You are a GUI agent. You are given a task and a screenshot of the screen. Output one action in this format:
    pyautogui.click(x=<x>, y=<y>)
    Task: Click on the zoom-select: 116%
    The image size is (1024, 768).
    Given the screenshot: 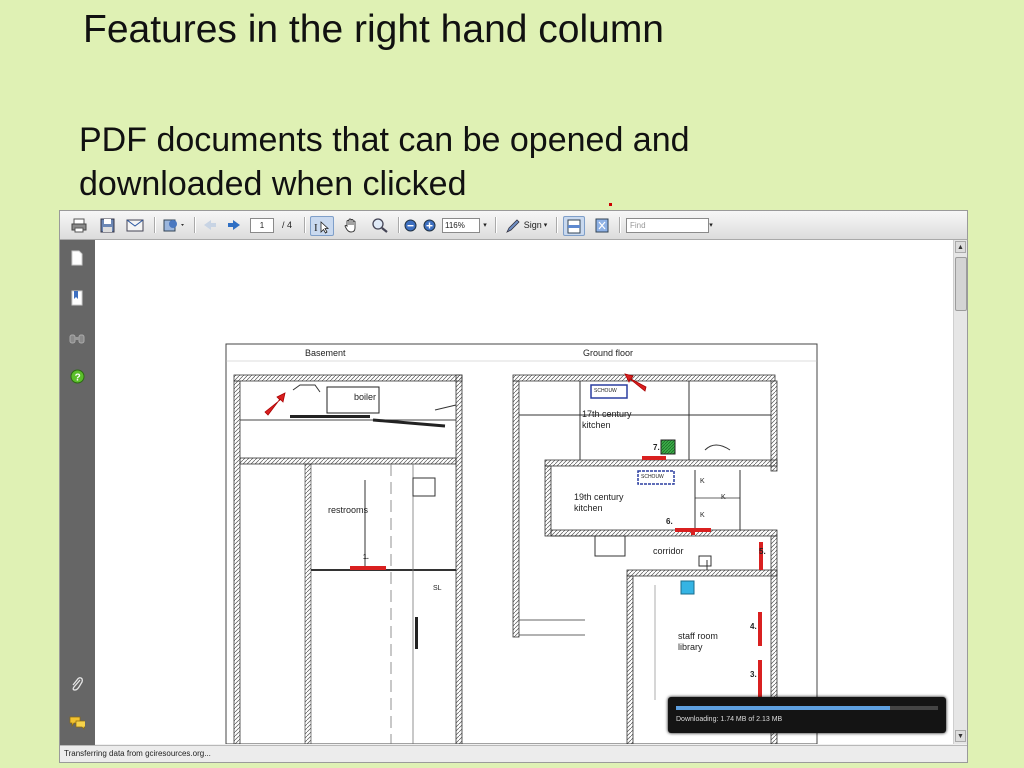 What is the action you would take?
    pyautogui.click(x=461, y=225)
    